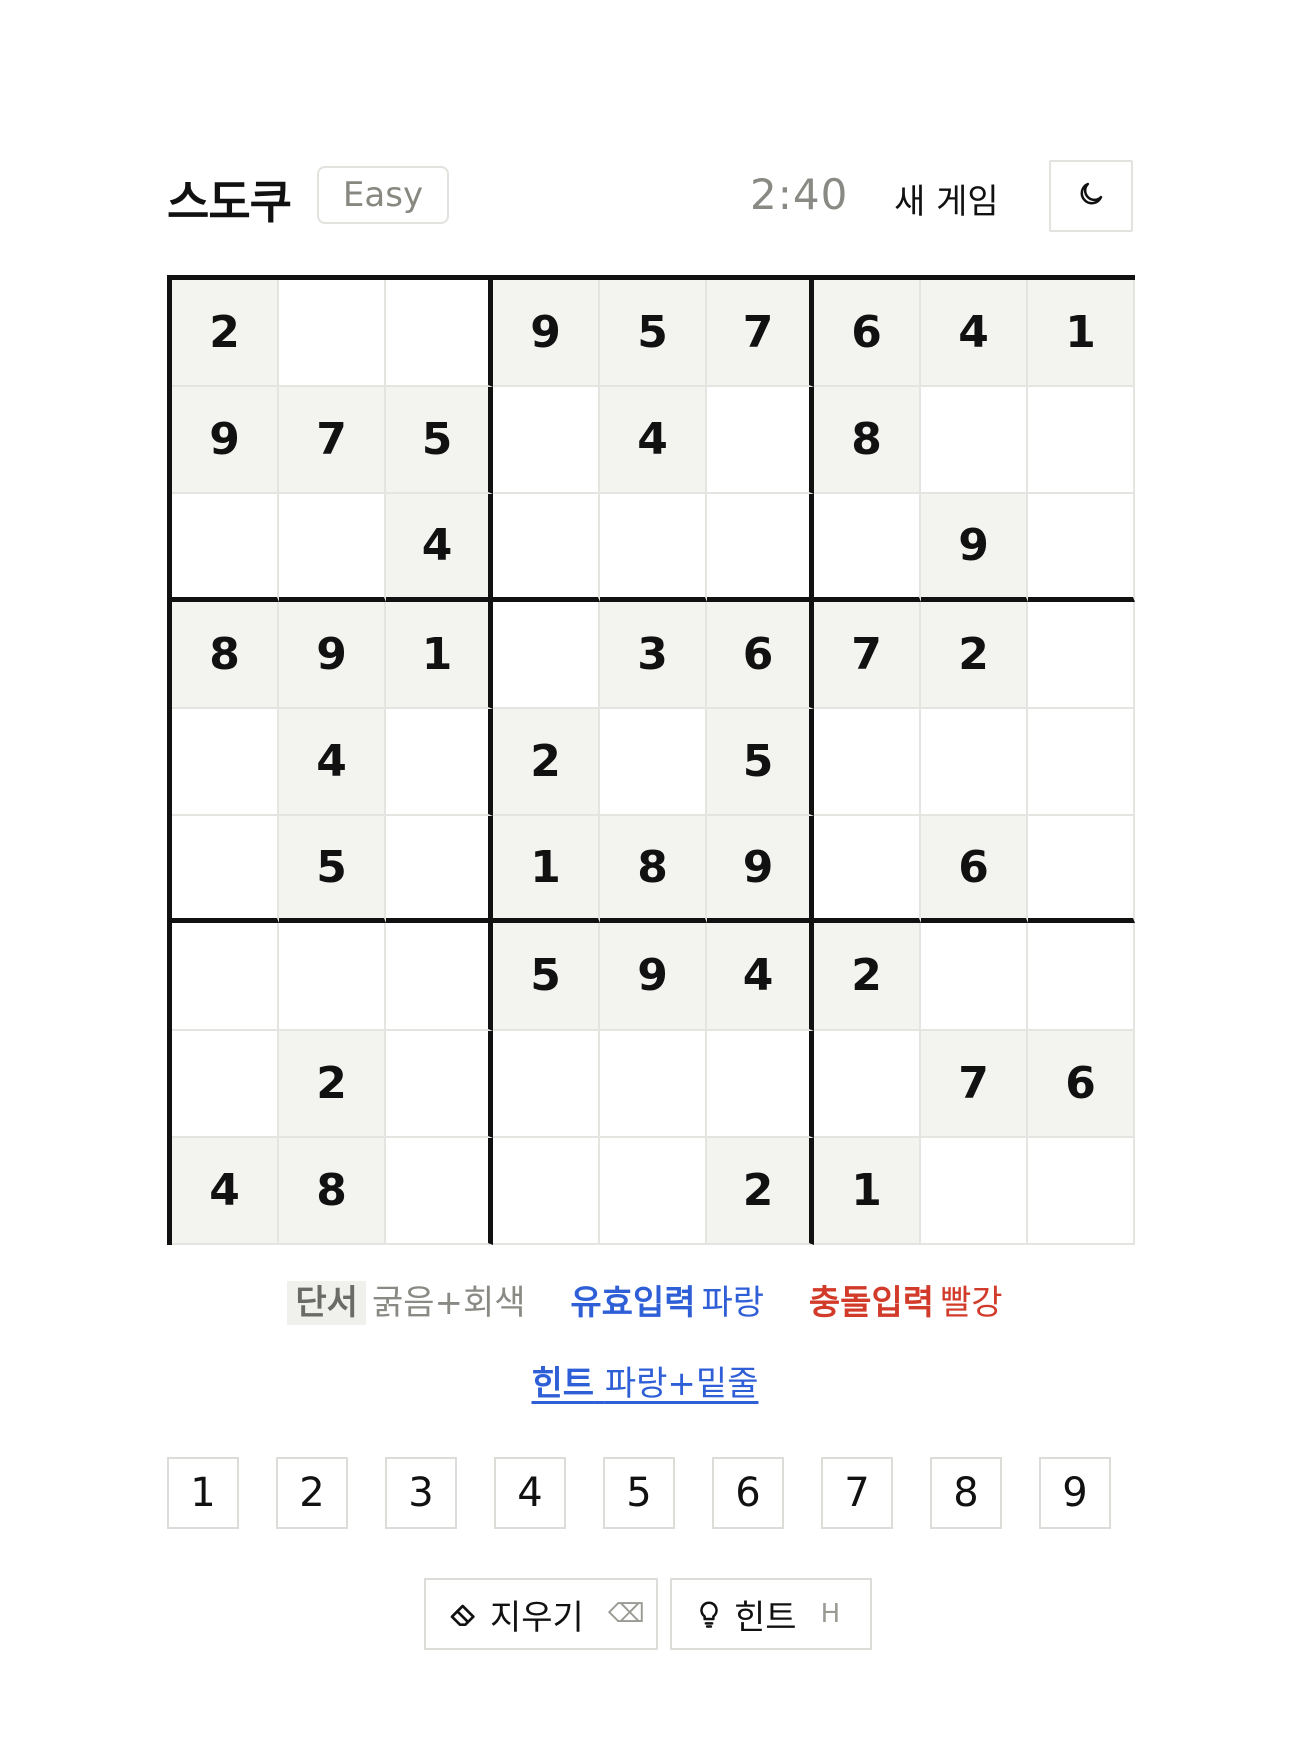 The image size is (1290, 1764). I want to click on board-cell-r8c6, so click(760, 1084).